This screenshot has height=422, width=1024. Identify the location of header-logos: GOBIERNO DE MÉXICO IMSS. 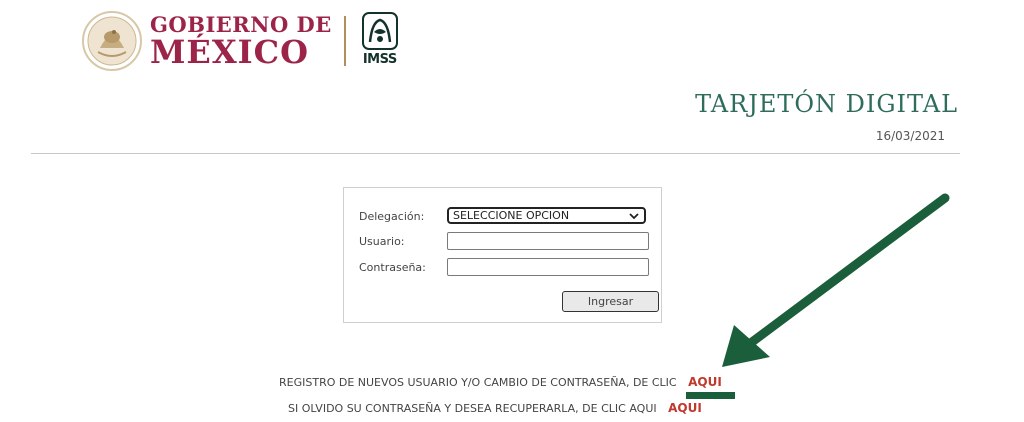
(241, 41).